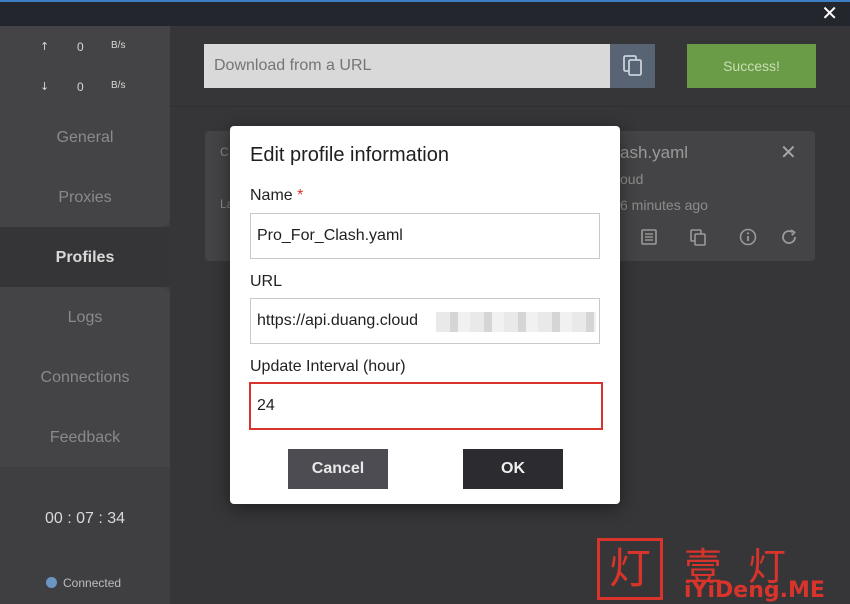 The width and height of the screenshot is (850, 604). Describe the element at coordinates (224, 152) in the screenshot. I see `card-left-fragment: C` at that location.